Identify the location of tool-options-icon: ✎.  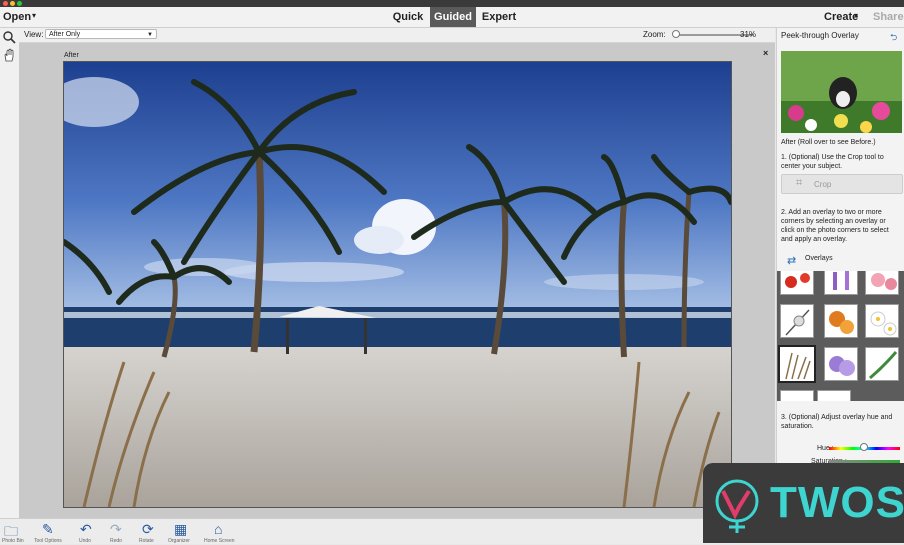
(48, 529).